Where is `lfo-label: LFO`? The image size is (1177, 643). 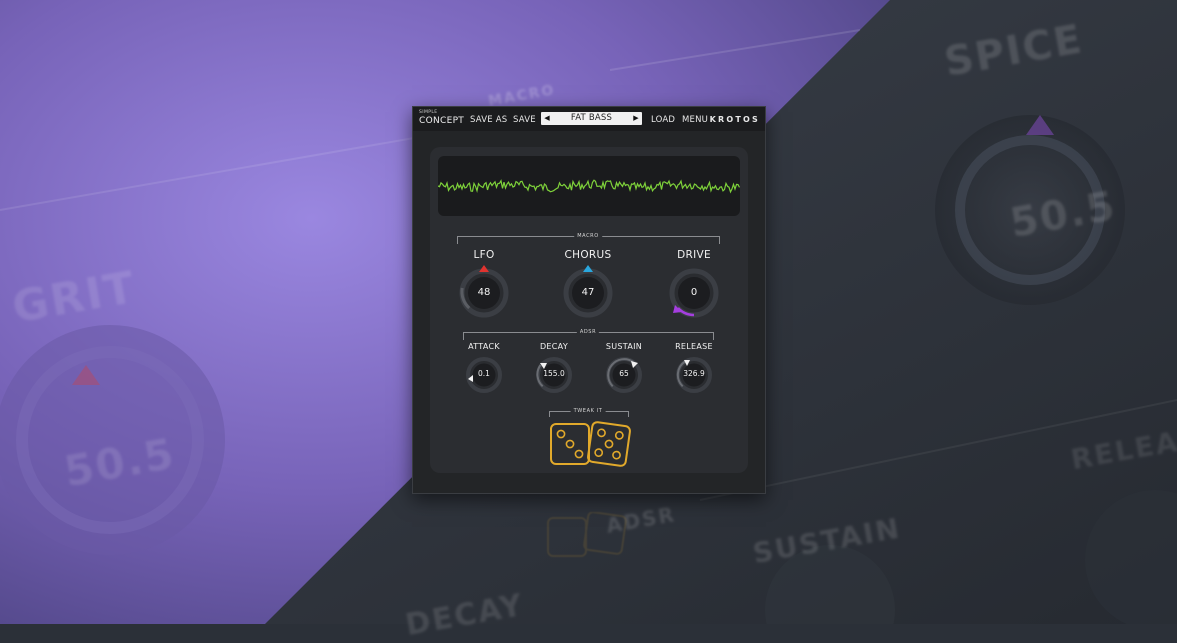 lfo-label: LFO is located at coordinates (484, 255).